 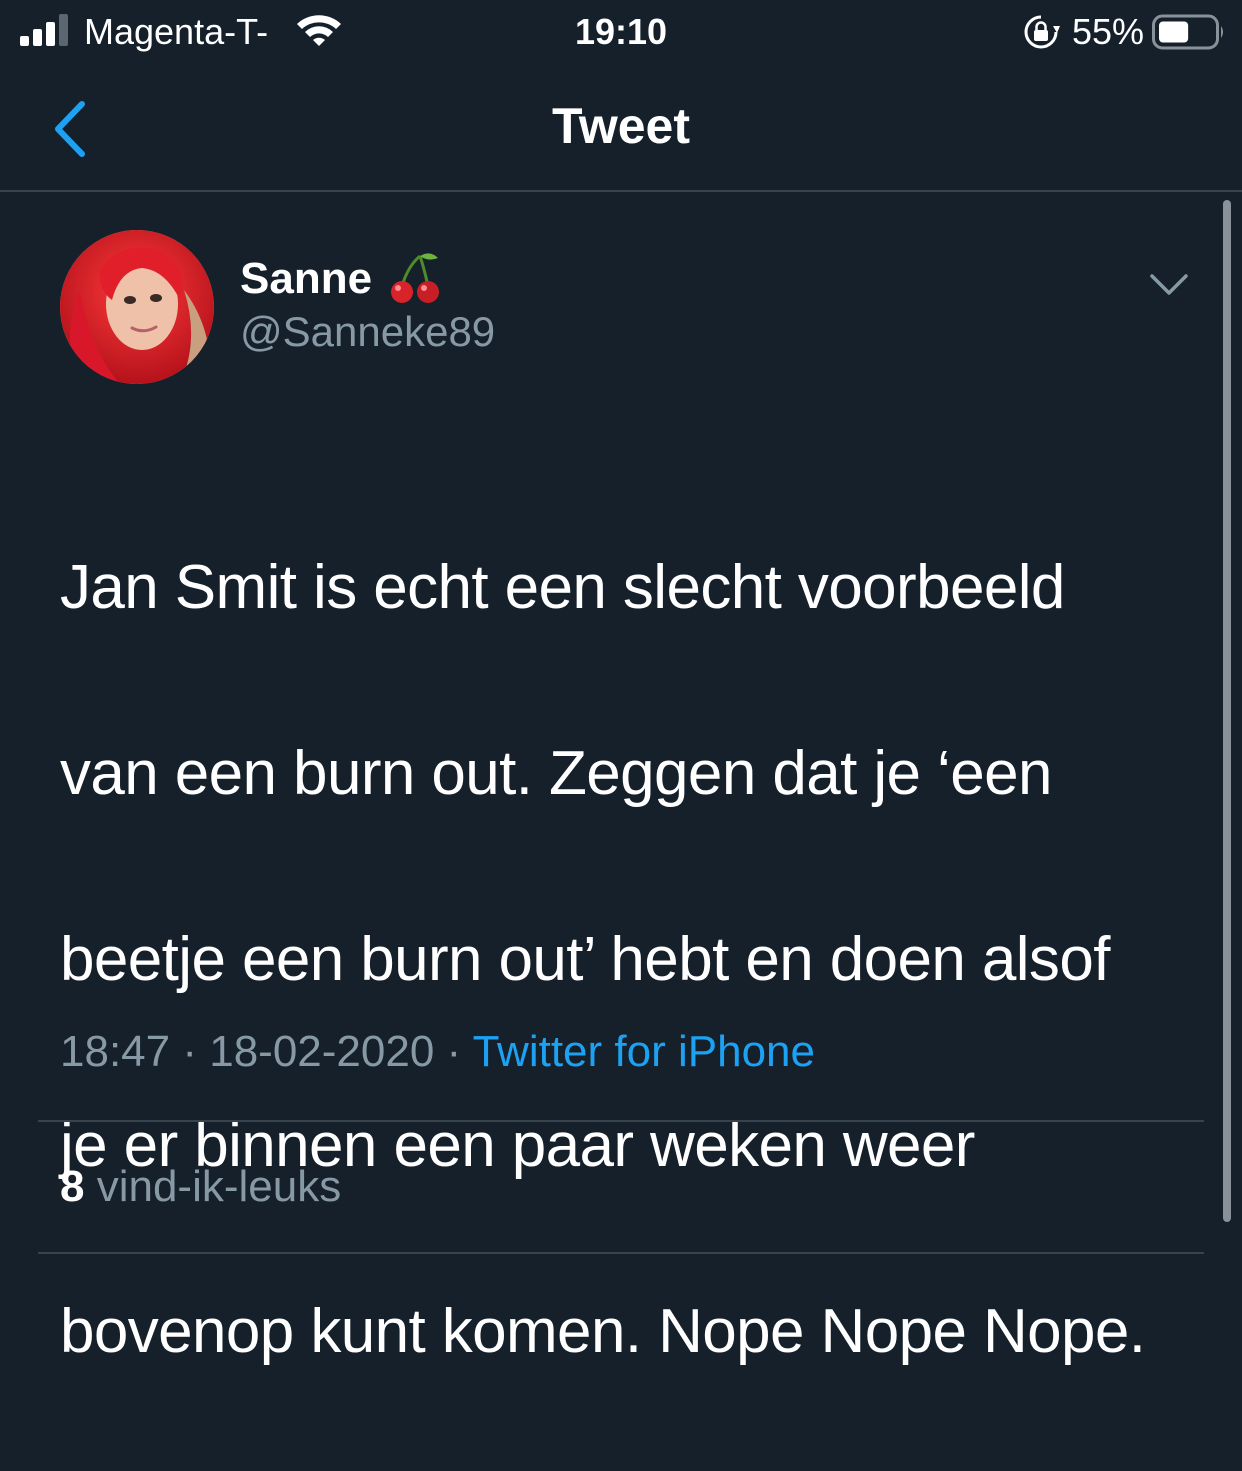 What do you see at coordinates (603, 1331) in the screenshot?
I see `tweet-text-line: bovenop kunt komen. Nope Nope Nope.` at bounding box center [603, 1331].